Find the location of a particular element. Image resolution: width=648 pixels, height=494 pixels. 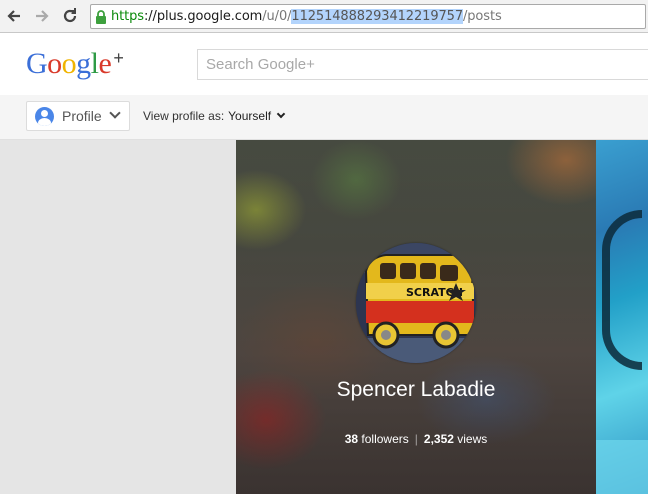

reload-icon is located at coordinates (70, 15).